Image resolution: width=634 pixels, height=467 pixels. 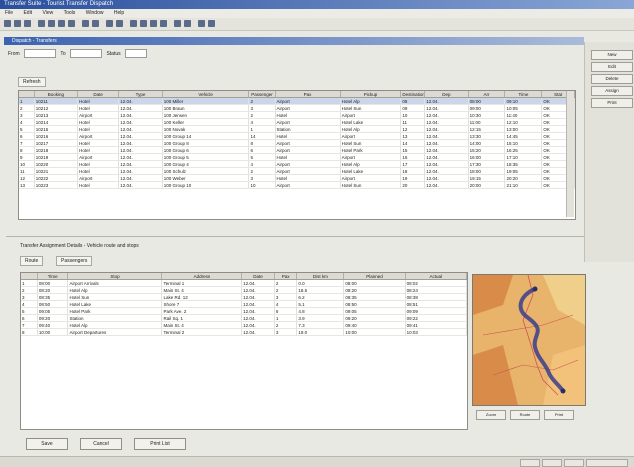 I want to click on table-cell: Station, so click(x=308, y=129).